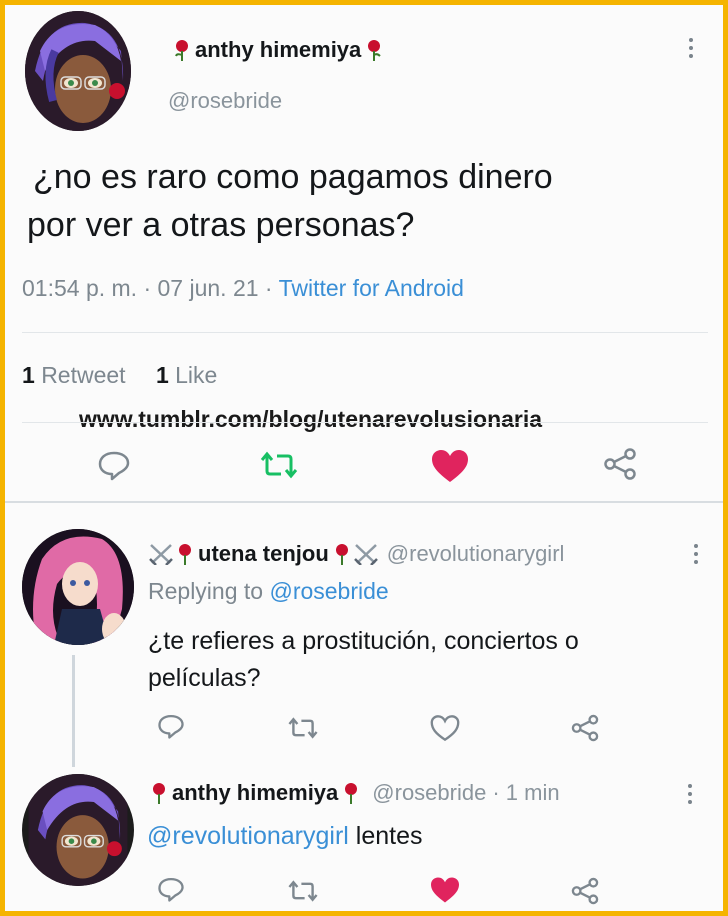 Image resolution: width=728 pixels, height=916 pixels. I want to click on tweet-source-link: Twitter for Android, so click(371, 288).